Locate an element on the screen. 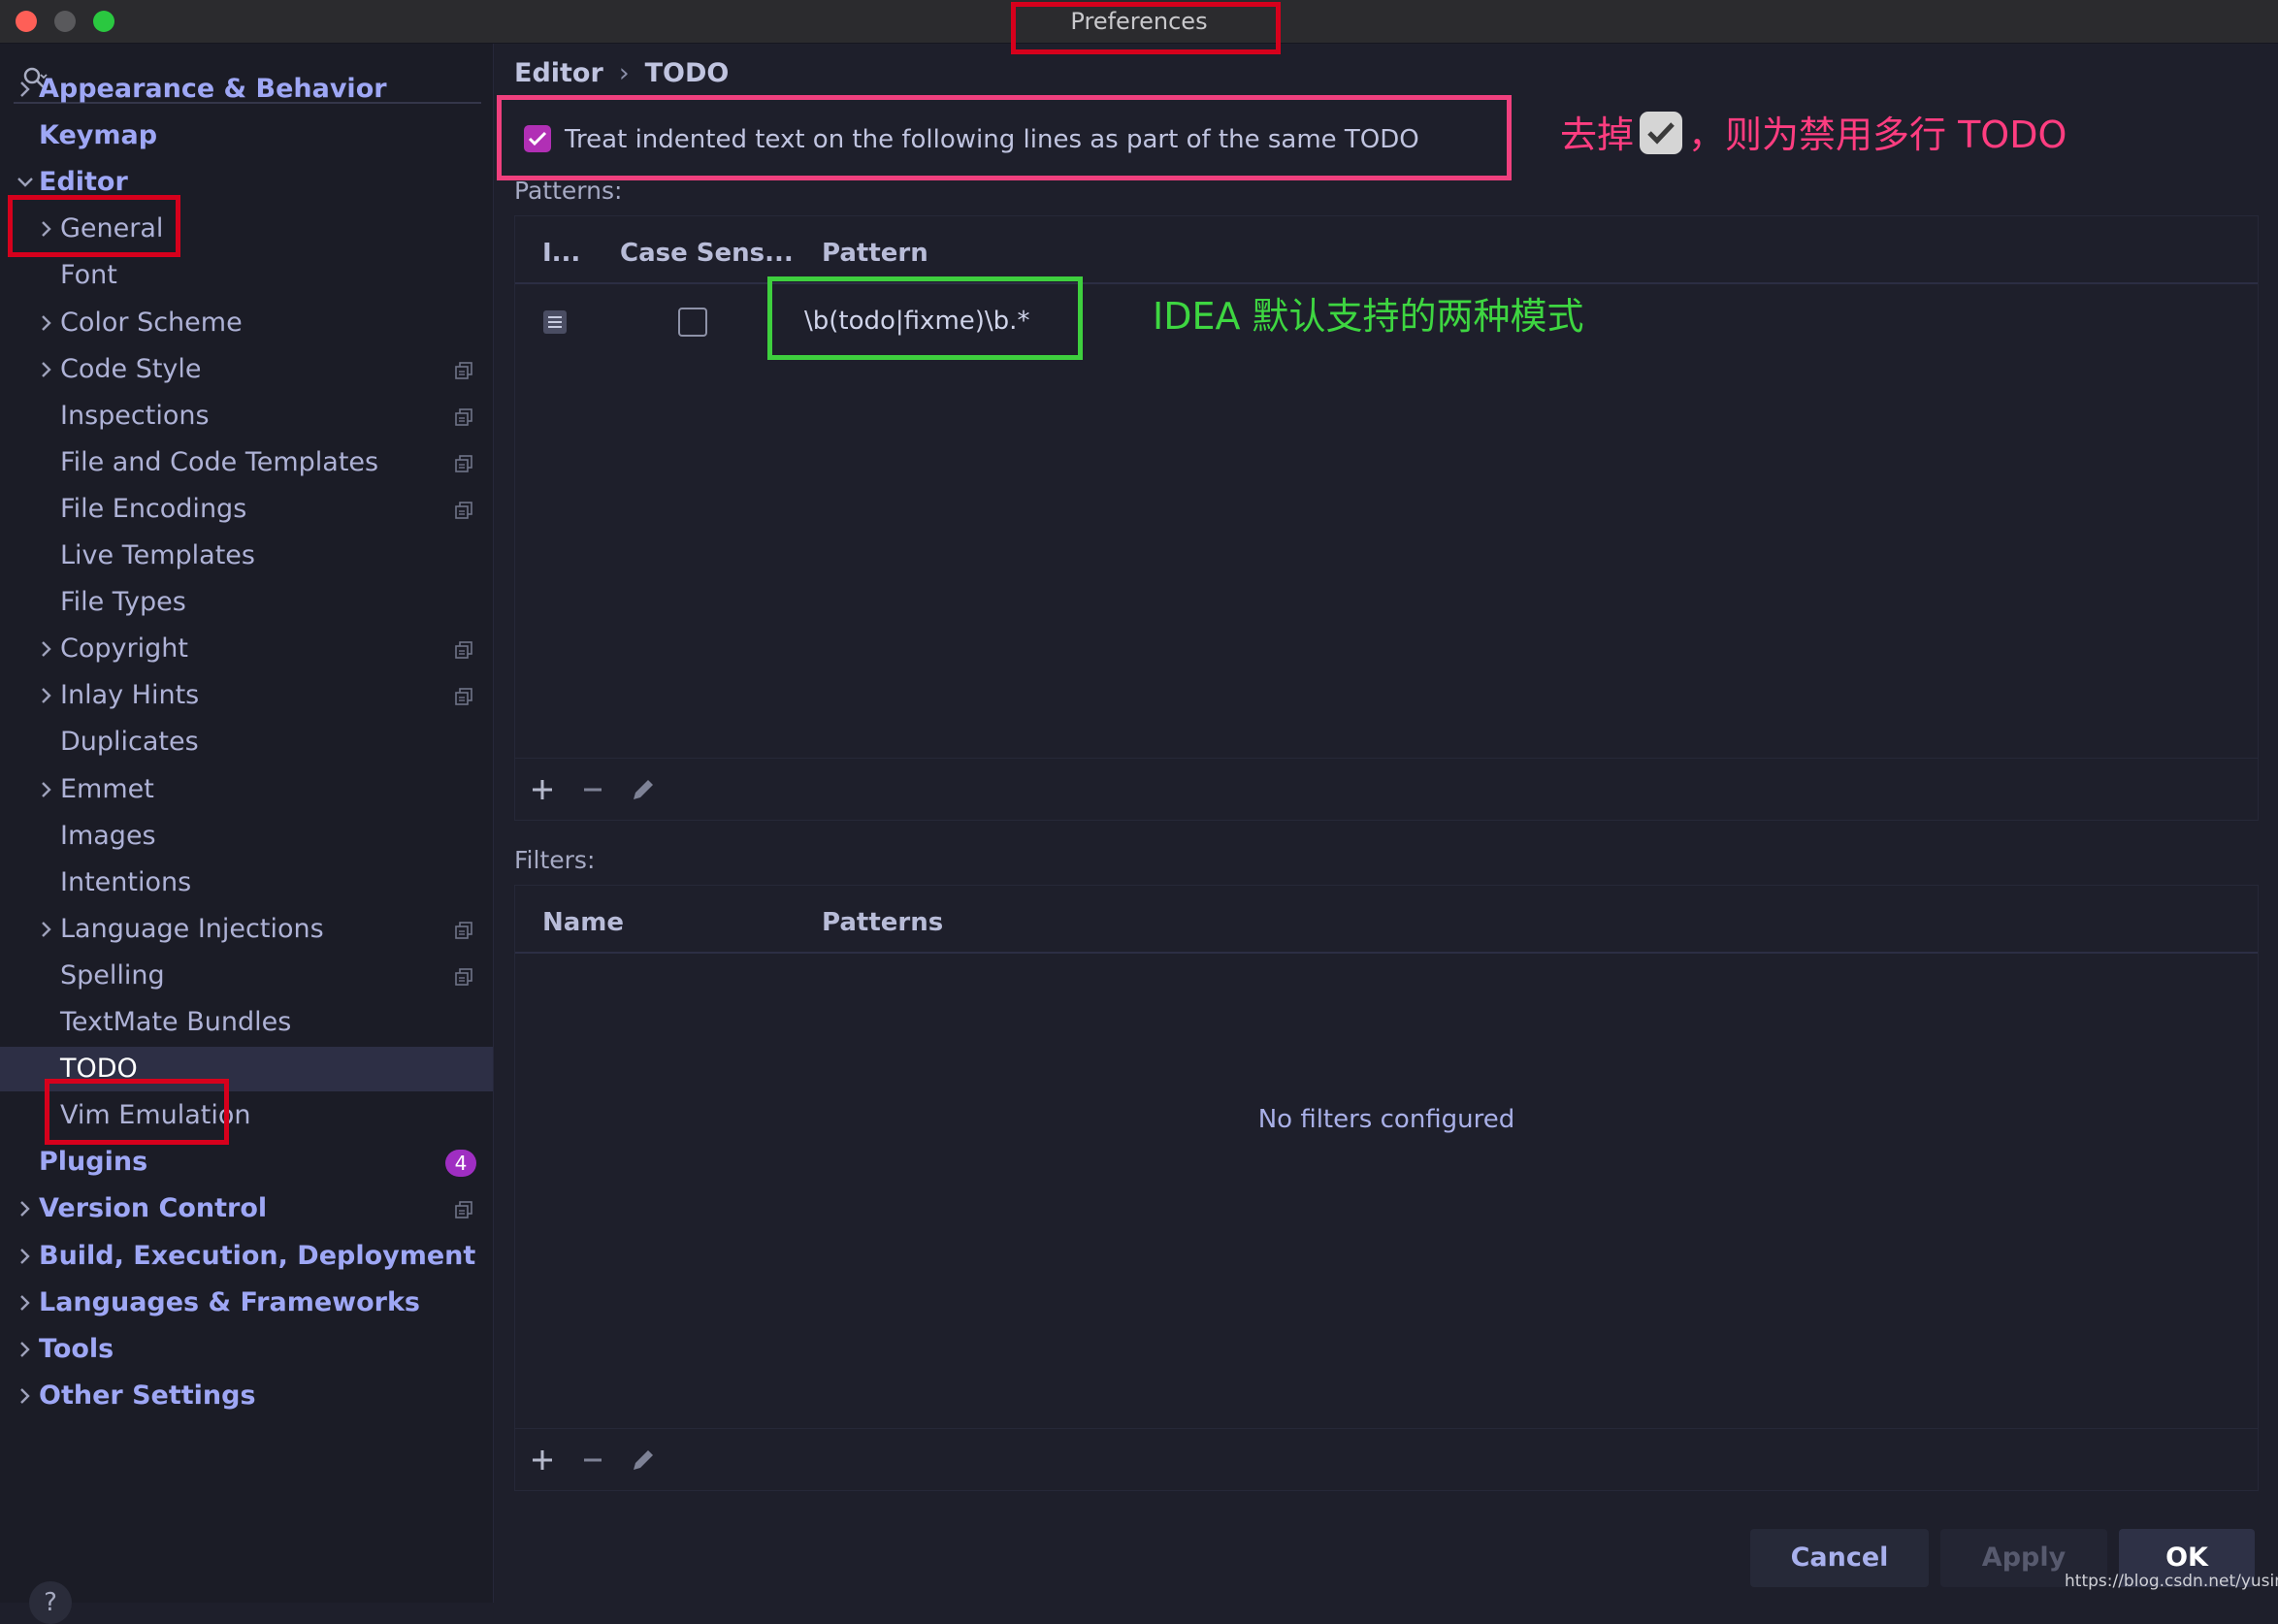  empty-state-text: No filters configured is located at coordinates (1386, 1119).